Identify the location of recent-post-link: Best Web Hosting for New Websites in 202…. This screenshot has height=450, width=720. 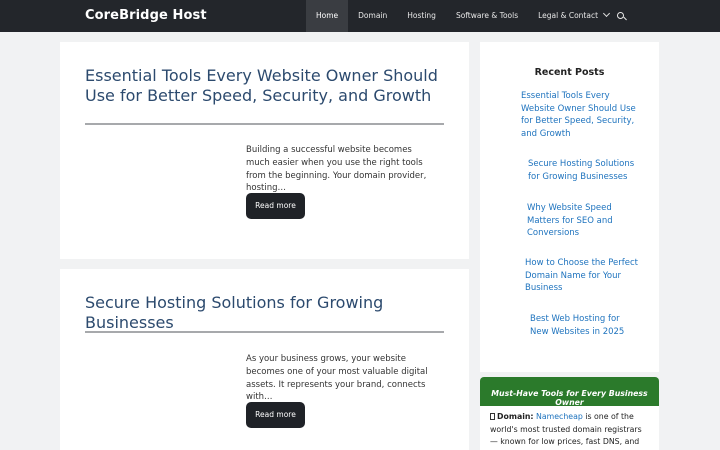
(585, 325).